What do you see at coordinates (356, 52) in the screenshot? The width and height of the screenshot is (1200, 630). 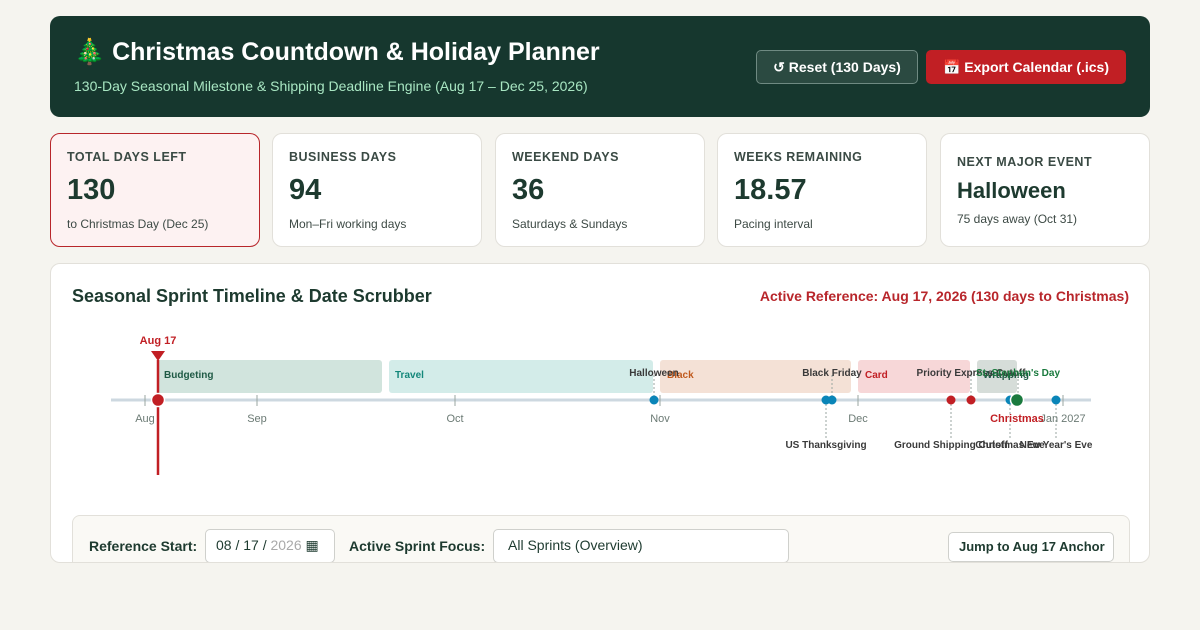 I see `app-title-text: Christmas Countdown & Holiday Planner` at bounding box center [356, 52].